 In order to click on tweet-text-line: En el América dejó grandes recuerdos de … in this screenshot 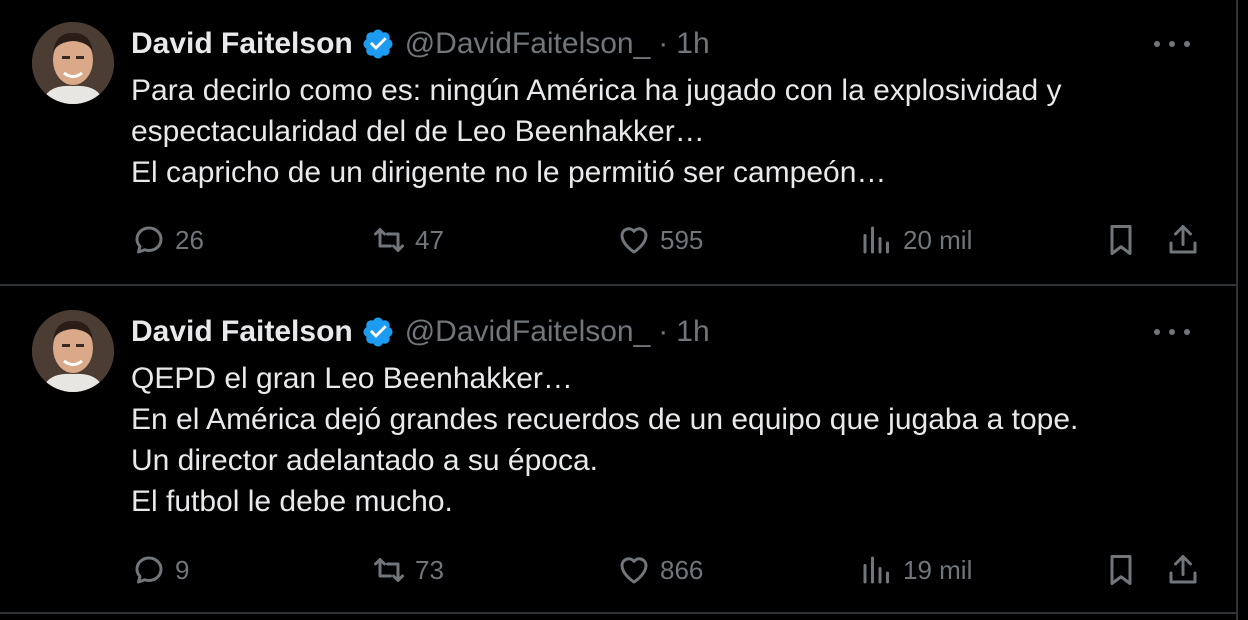, I will do `click(605, 419)`.